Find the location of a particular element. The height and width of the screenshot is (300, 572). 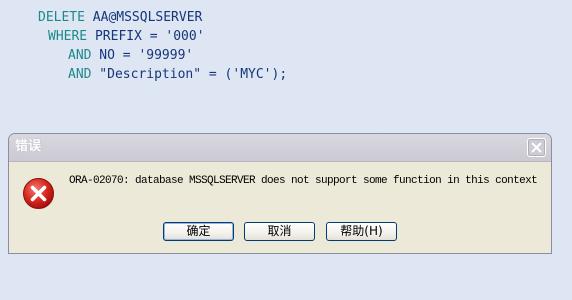

ok-button: 确定 is located at coordinates (198, 231).